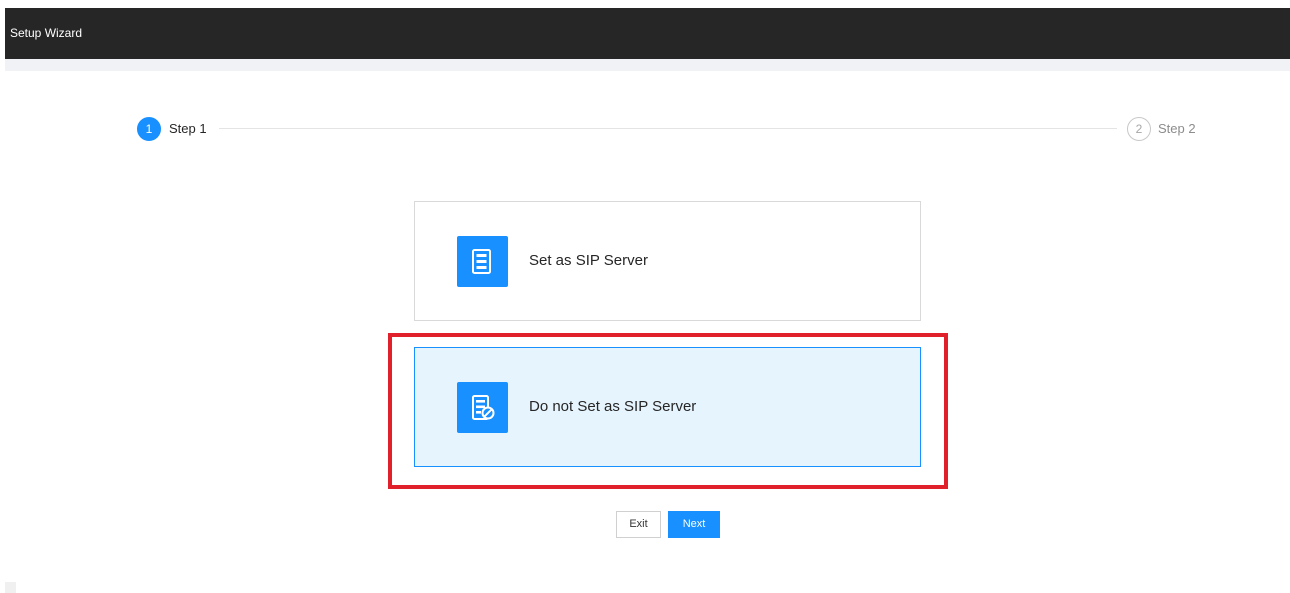 This screenshot has height=593, width=1290. What do you see at coordinates (482, 407) in the screenshot?
I see `server-disabled-icon` at bounding box center [482, 407].